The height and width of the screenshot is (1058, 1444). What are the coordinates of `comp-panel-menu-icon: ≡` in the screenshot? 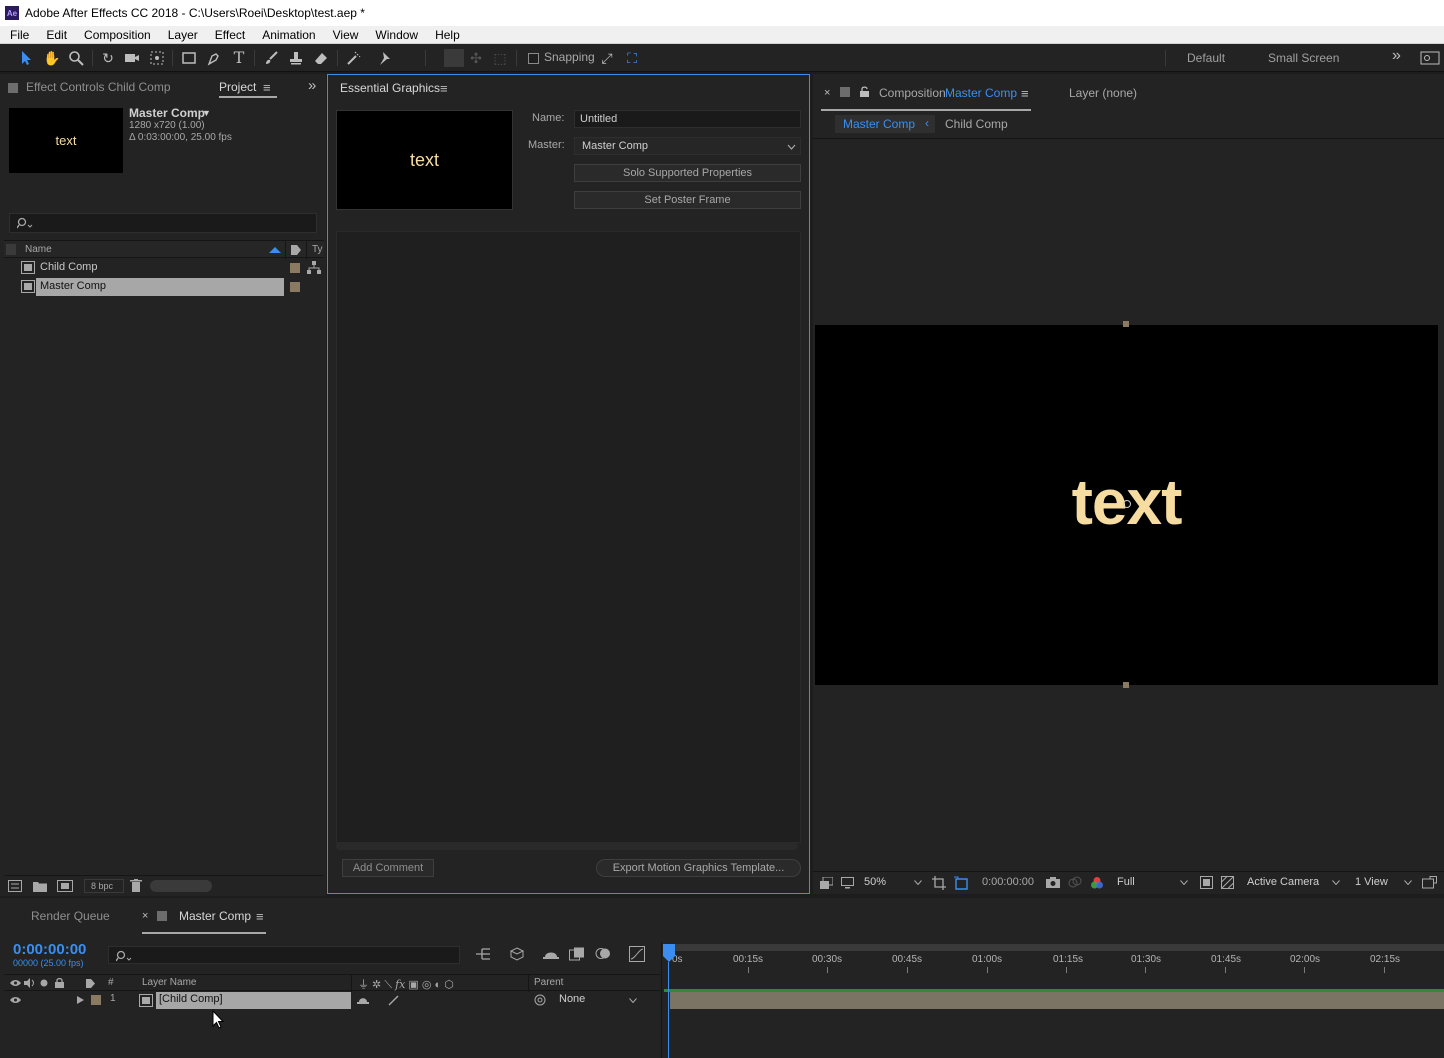 It's located at (1025, 93).